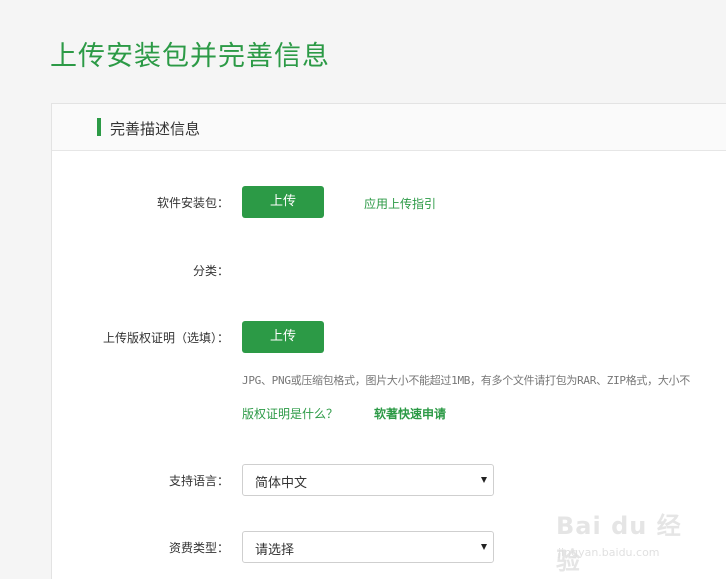  What do you see at coordinates (389, 127) in the screenshot?
I see `panel-header: 完善描述信息` at bounding box center [389, 127].